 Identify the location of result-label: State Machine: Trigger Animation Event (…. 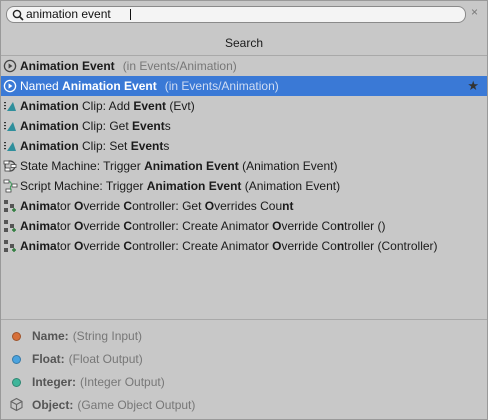
(178, 166).